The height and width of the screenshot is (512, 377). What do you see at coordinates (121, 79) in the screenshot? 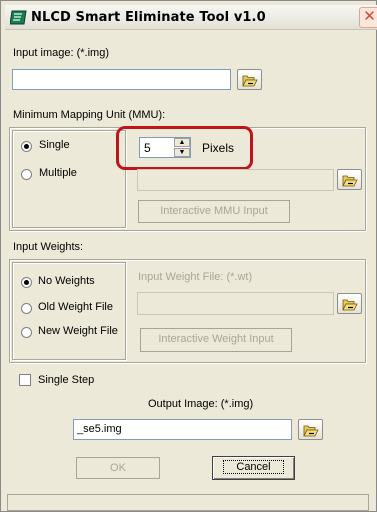
I see `input-image-field` at bounding box center [121, 79].